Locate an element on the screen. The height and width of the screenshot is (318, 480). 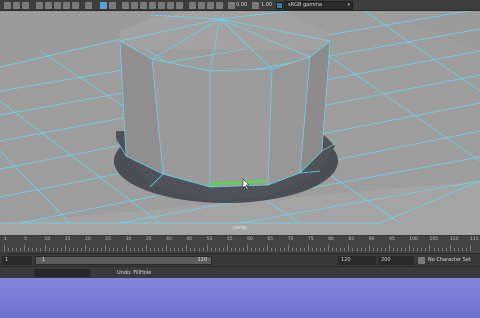
gamma-value: 1.00 is located at coordinates (266, 5).